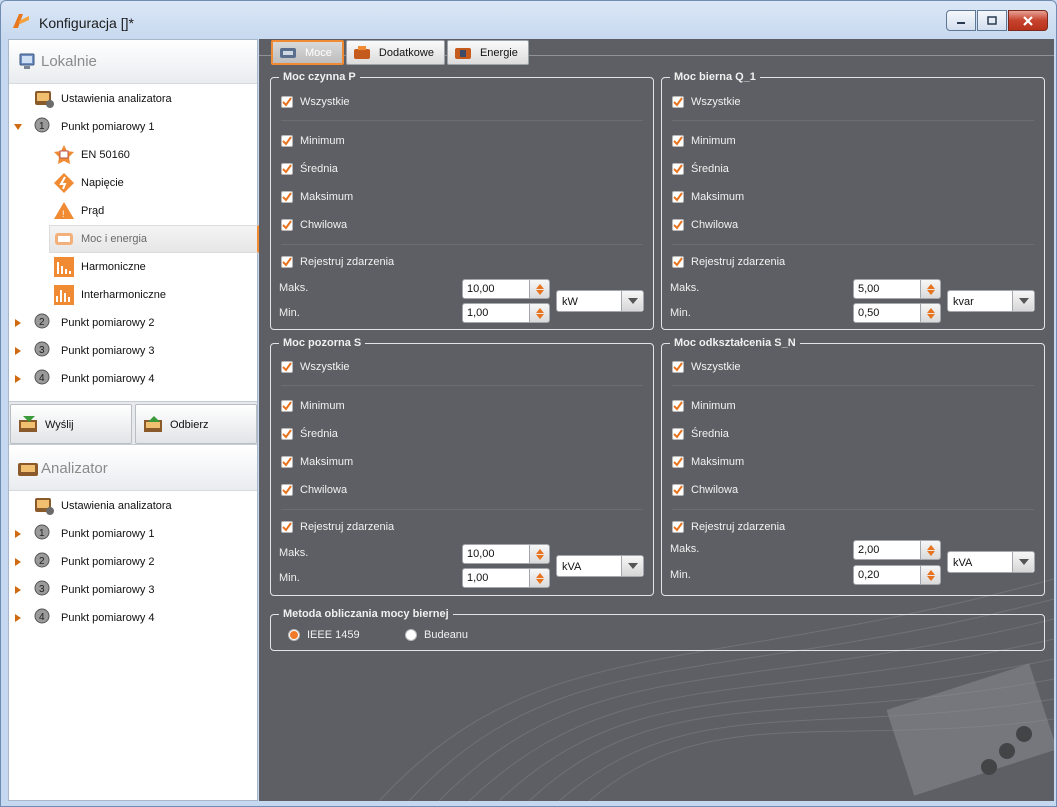 This screenshot has width=1057, height=807. Describe the element at coordinates (133, 351) in the screenshot. I see `tree-item-measuring-point-3: 3 Punkt pomiarowy 3` at that location.